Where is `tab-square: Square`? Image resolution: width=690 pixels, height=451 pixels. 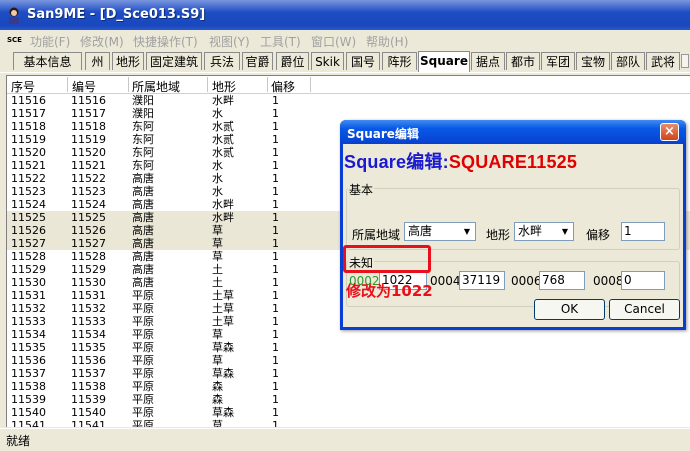 tab-square: Square is located at coordinates (444, 61).